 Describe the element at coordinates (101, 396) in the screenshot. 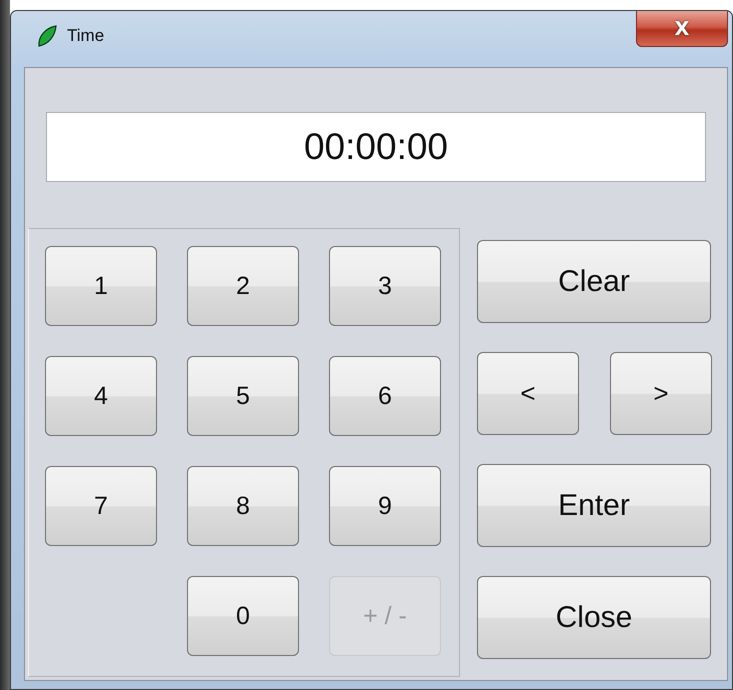

I see `keypad-button: 4` at that location.